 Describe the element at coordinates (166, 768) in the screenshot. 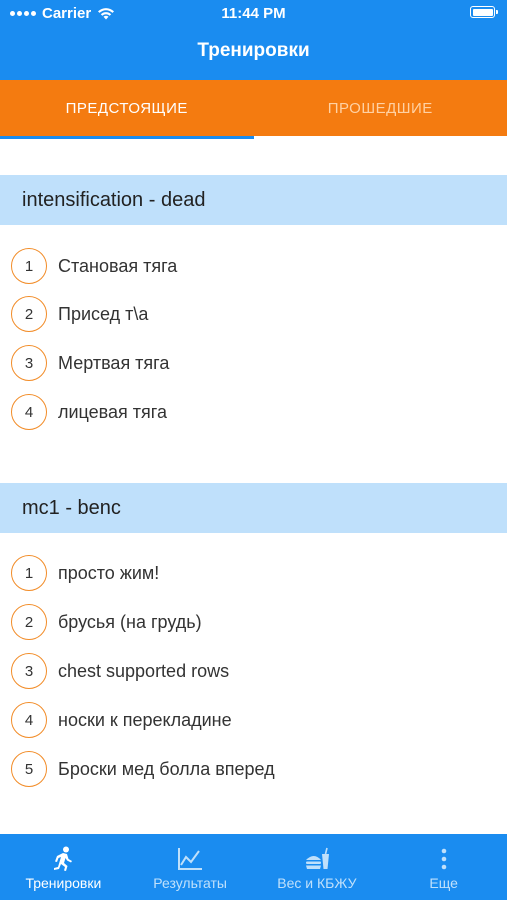

I see `exercise-name: Броски мед болла вперед` at that location.